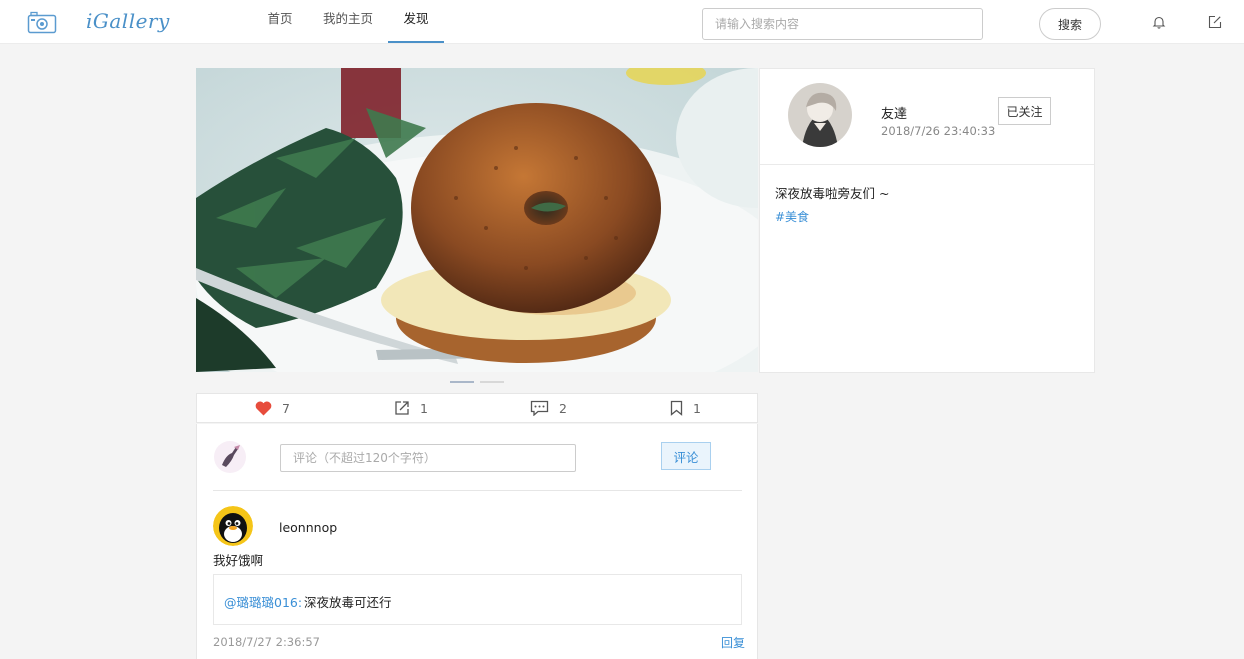 This screenshot has width=1244, height=659. I want to click on edit-icon, so click(1215, 22).